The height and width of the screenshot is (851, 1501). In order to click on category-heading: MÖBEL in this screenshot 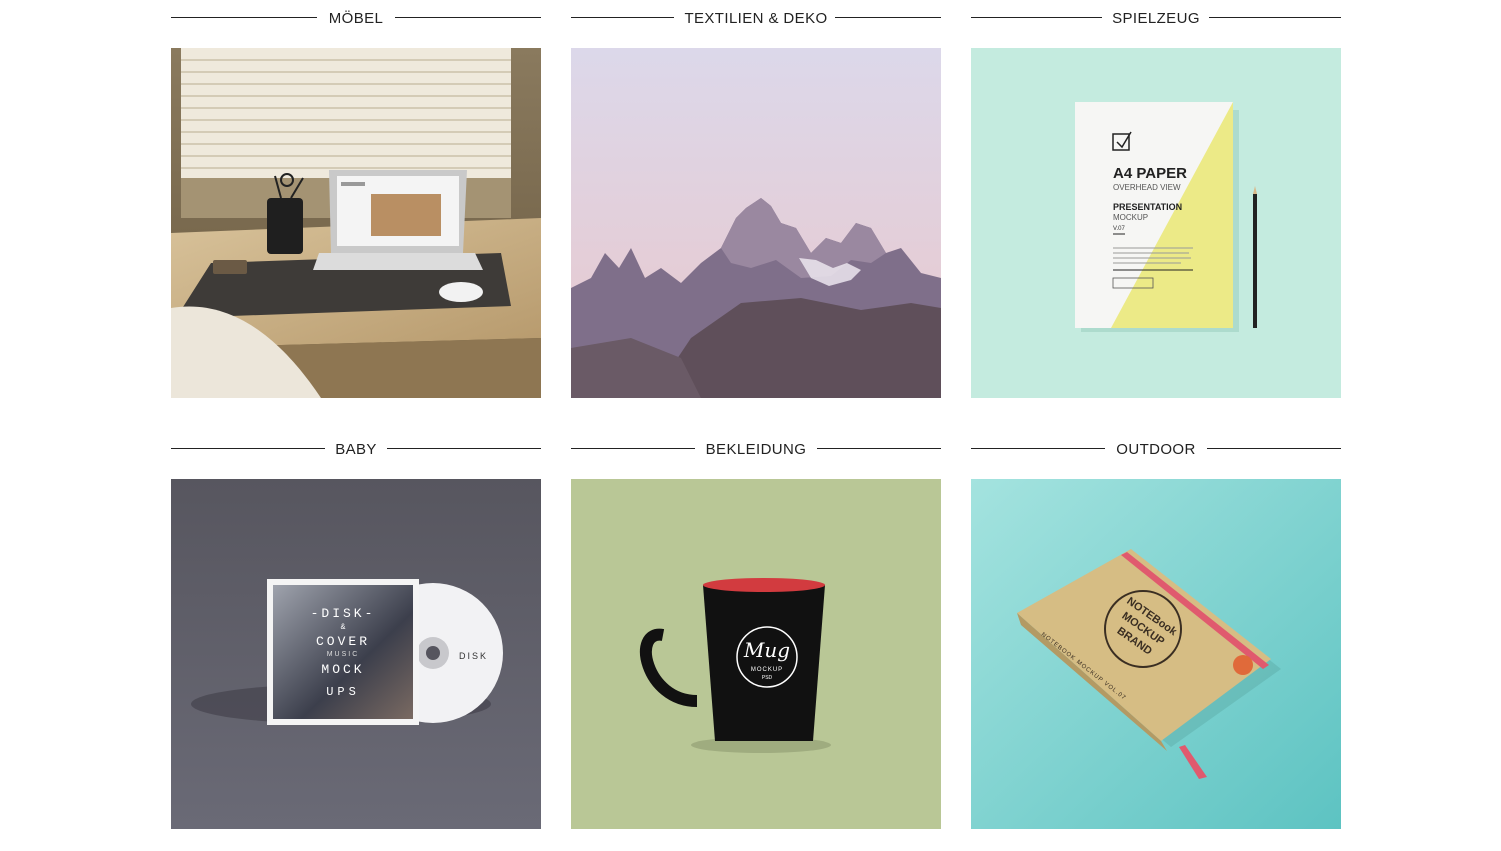, I will do `click(356, 18)`.